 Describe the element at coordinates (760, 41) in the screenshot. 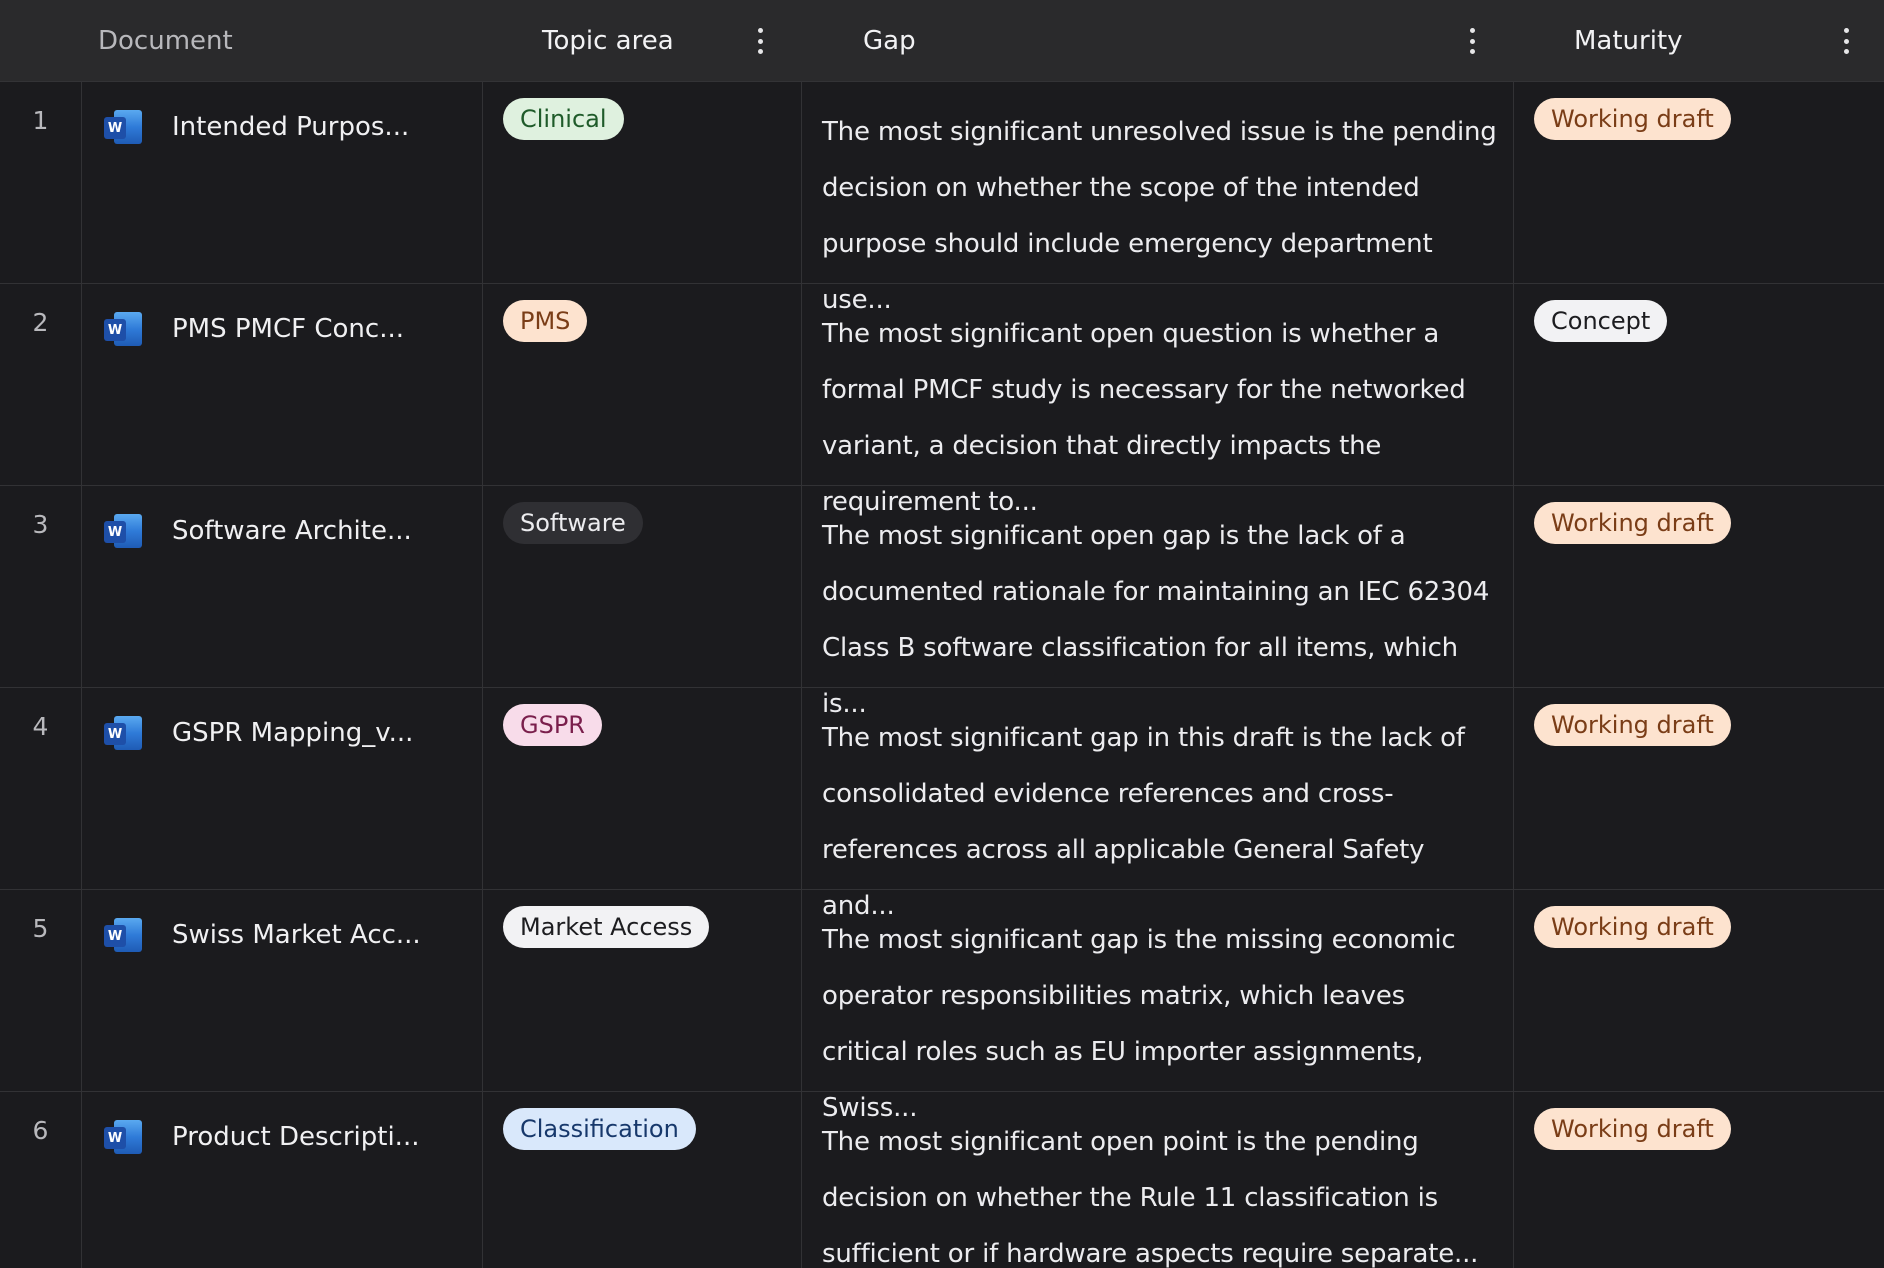

I see `topic-column-menu-icon` at that location.